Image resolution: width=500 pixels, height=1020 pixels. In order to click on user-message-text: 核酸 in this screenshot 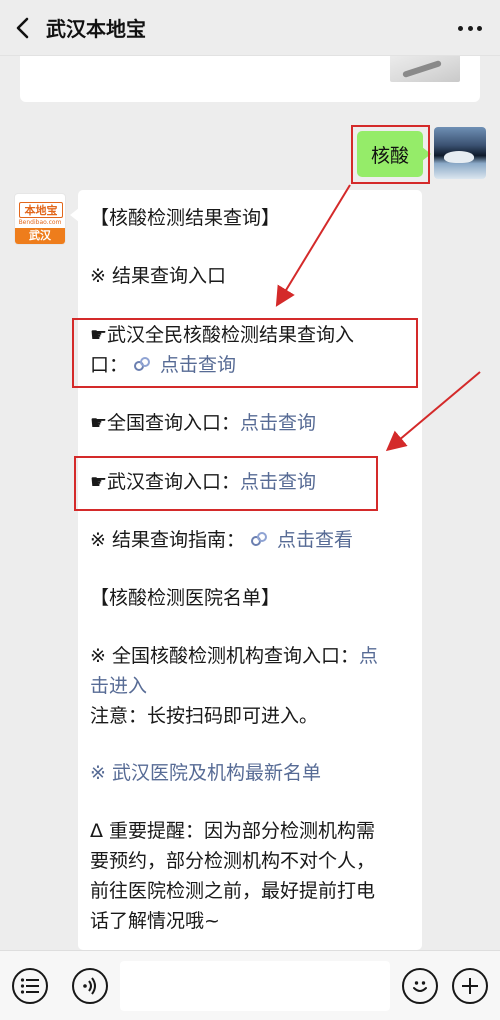, I will do `click(389, 155)`.